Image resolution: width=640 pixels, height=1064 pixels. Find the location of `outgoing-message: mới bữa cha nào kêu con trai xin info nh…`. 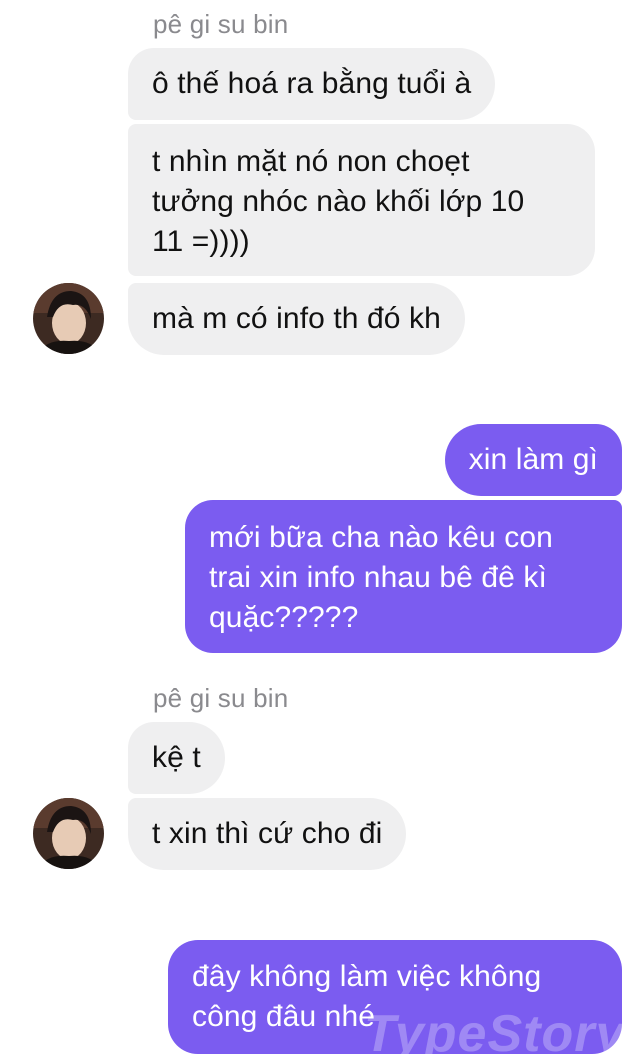

outgoing-message: mới bữa cha nào kêu con trai xin info nh… is located at coordinates (403, 576).